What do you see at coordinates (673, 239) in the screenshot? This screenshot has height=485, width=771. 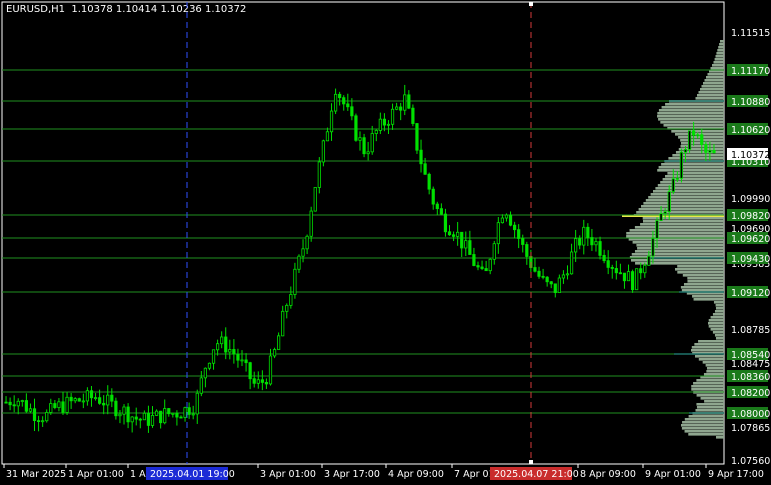 I see `volume-profile` at bounding box center [673, 239].